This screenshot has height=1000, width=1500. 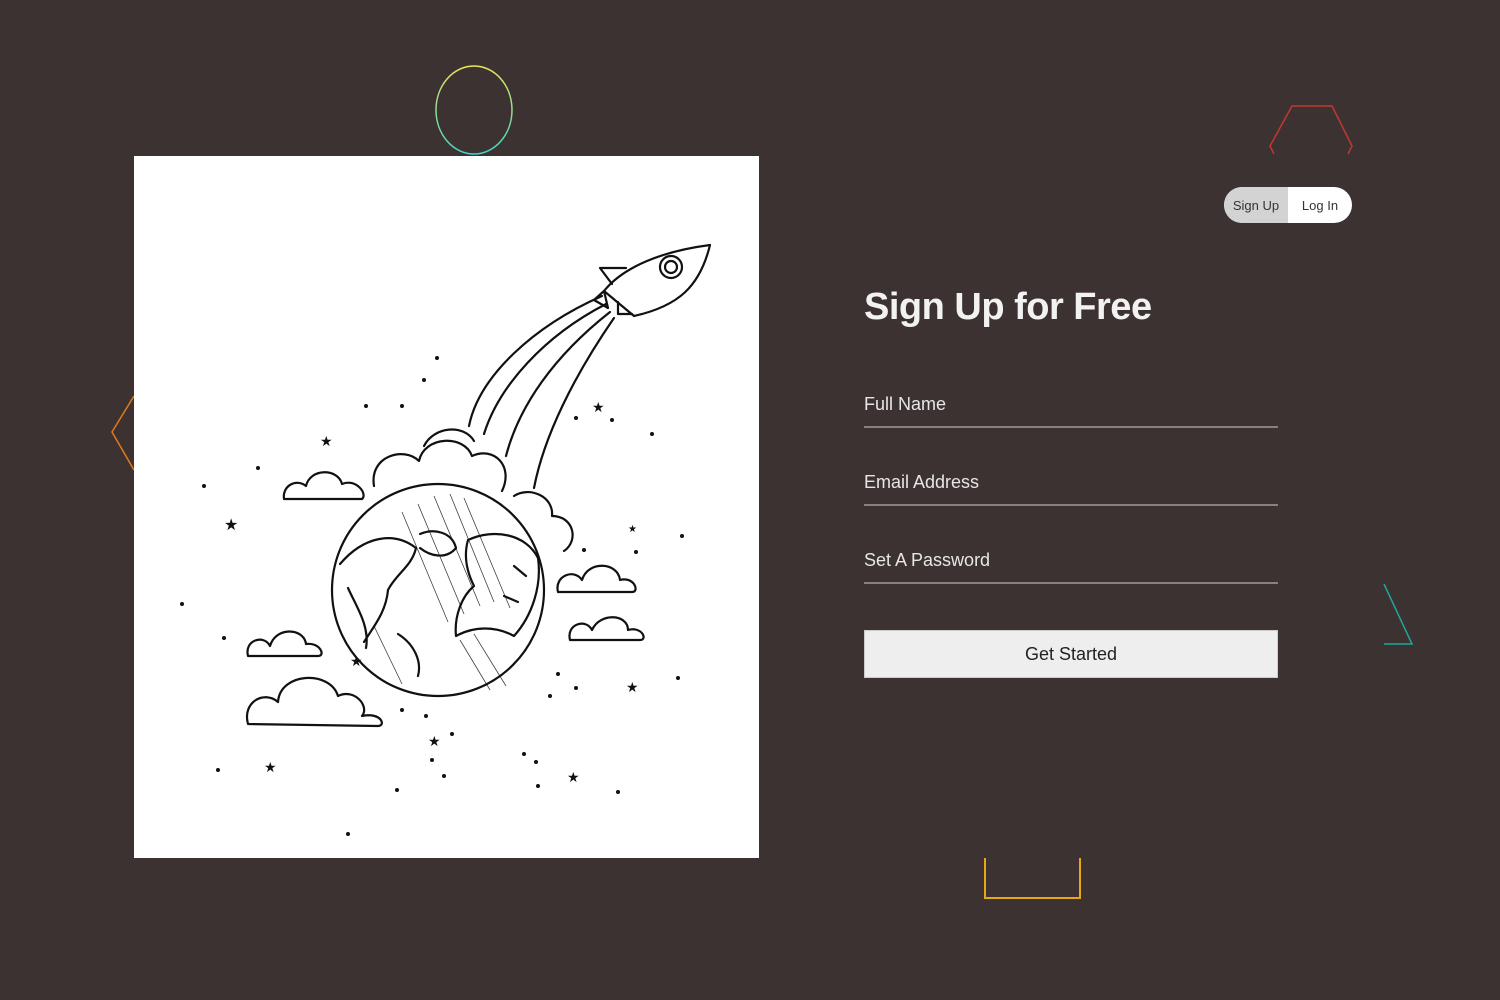 I want to click on signup-tab: Sign Up, so click(x=1256, y=205).